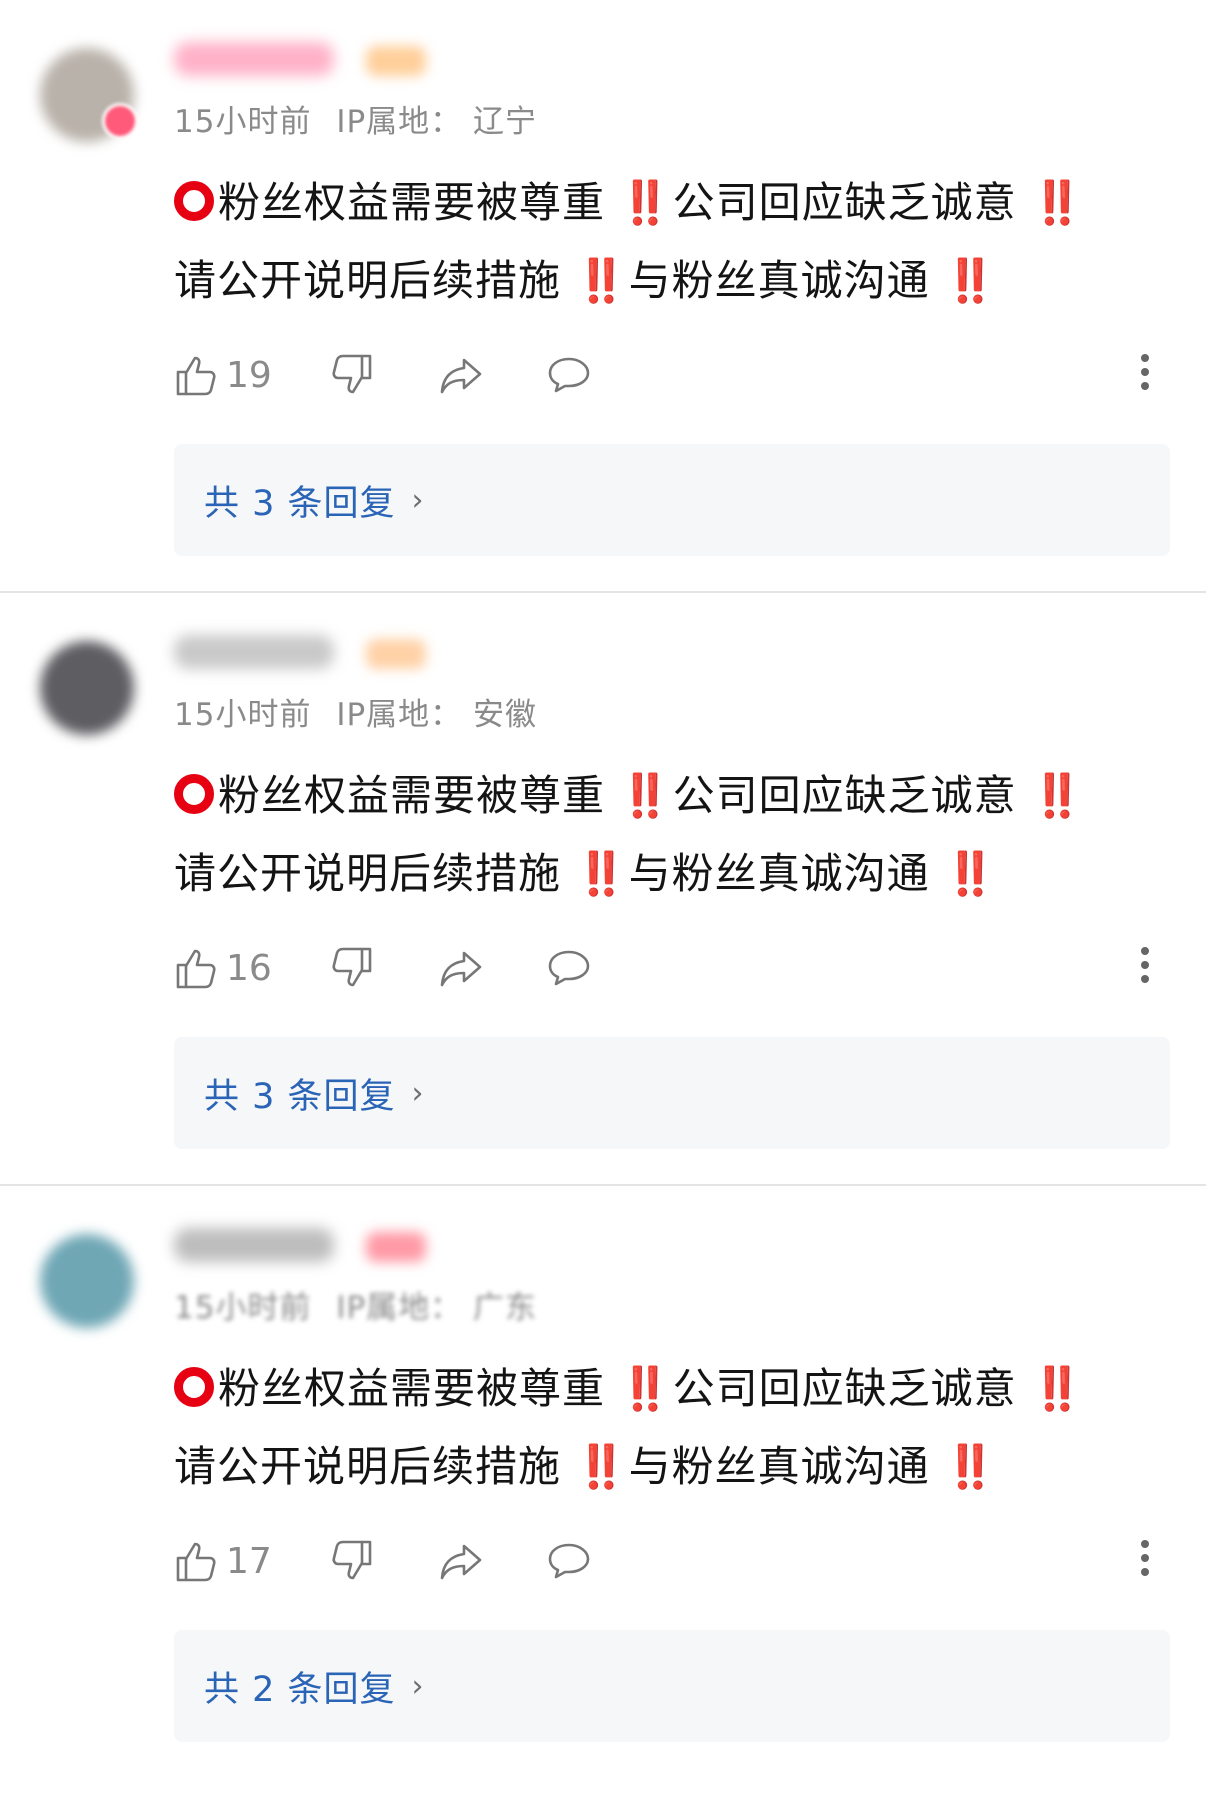  I want to click on comment-actions: 17, so click(674, 1561).